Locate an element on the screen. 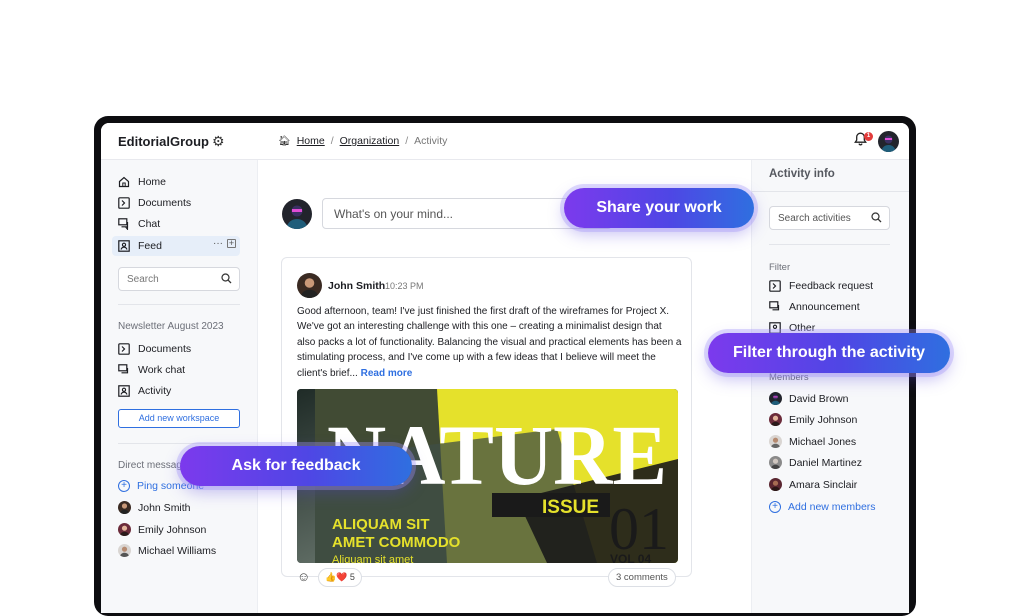 Image resolution: width=1009 pixels, height=616 pixels. member-item: Michael Jones is located at coordinates (812, 441).